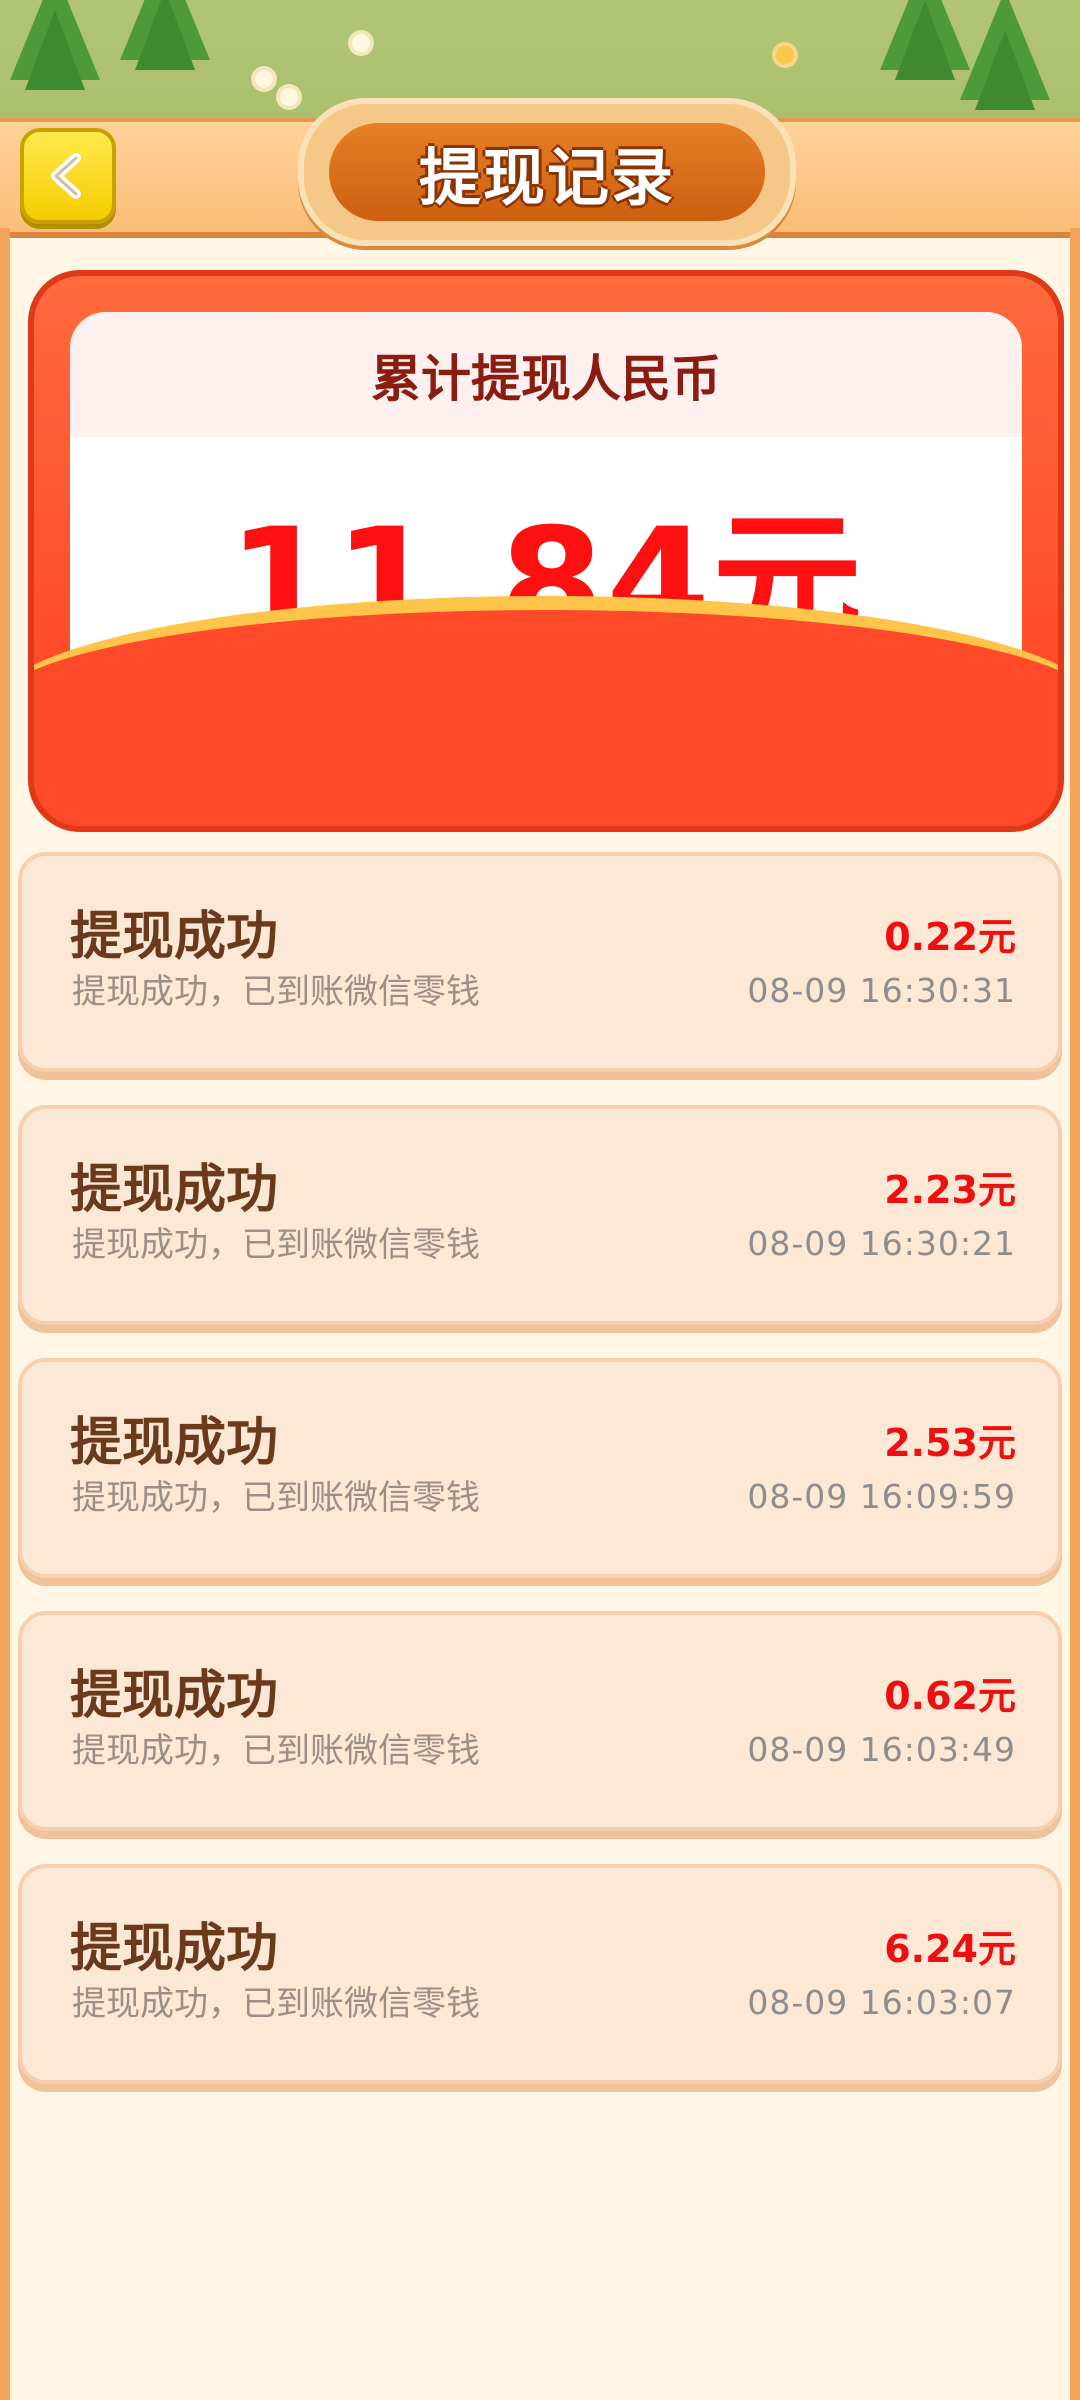  I want to click on record-amount: 2.23元, so click(950, 1190).